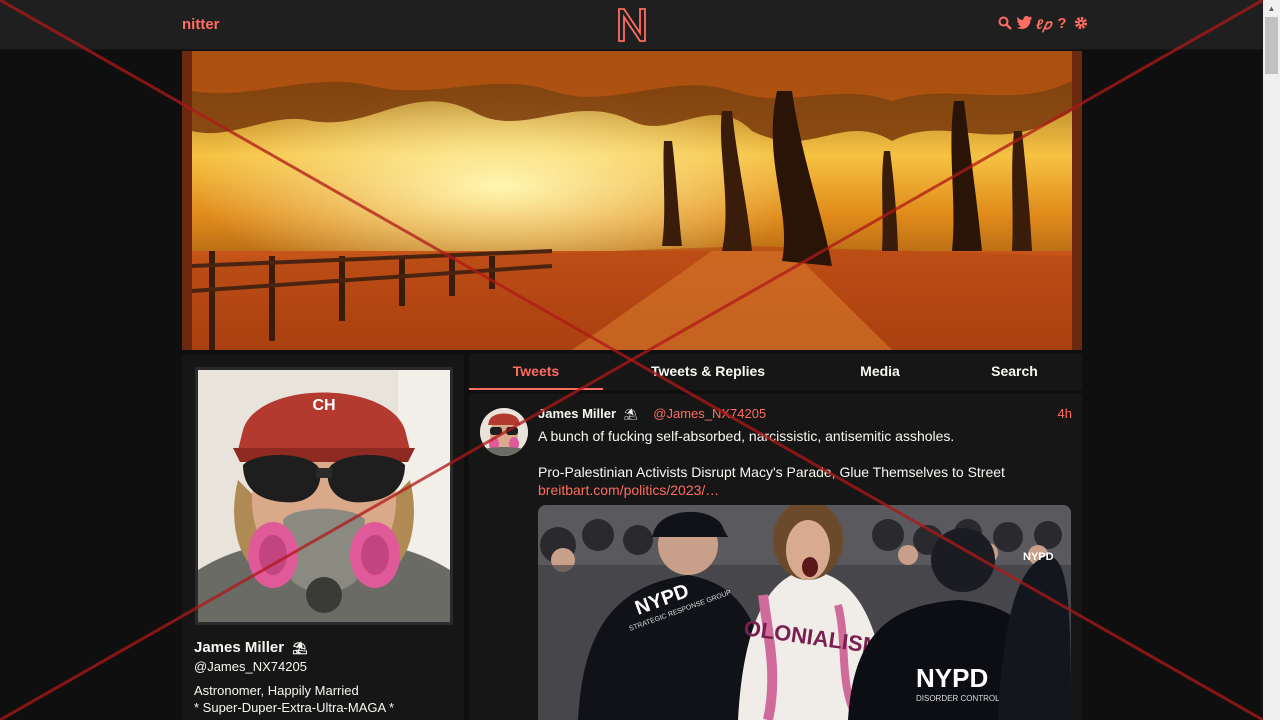 The height and width of the screenshot is (720, 1280). I want to click on avatar-image: CH, so click(324, 496).